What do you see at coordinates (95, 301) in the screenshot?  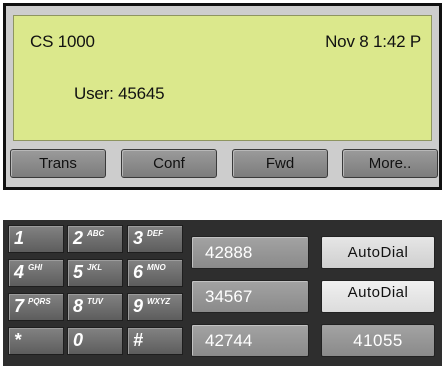 I see `digit-letters: TUV` at bounding box center [95, 301].